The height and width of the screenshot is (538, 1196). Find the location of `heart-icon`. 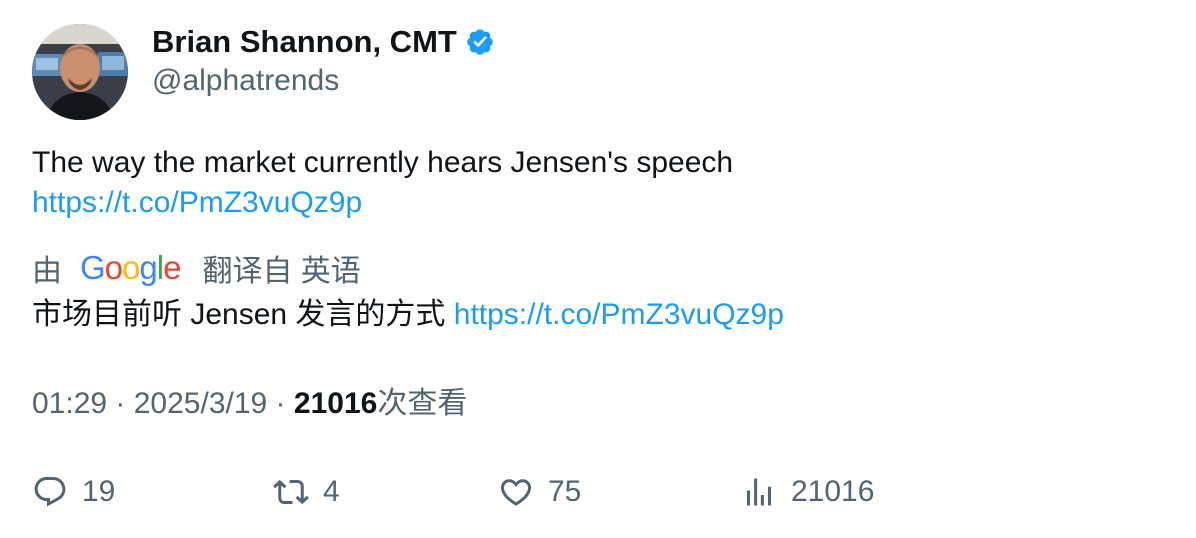

heart-icon is located at coordinates (516, 492).